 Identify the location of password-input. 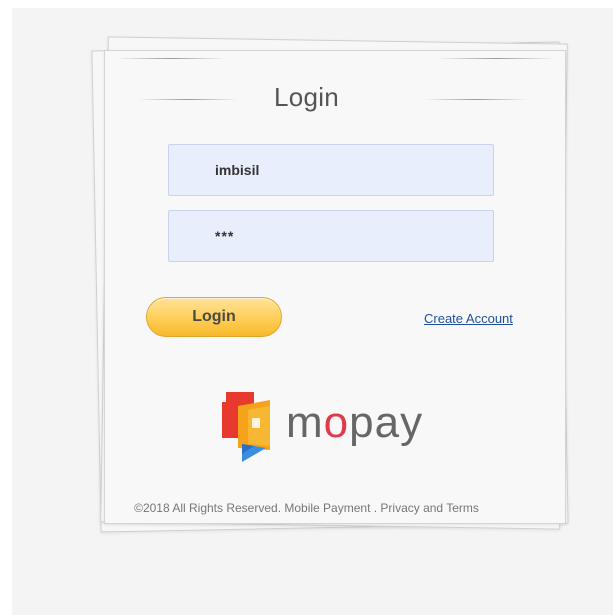
(331, 236).